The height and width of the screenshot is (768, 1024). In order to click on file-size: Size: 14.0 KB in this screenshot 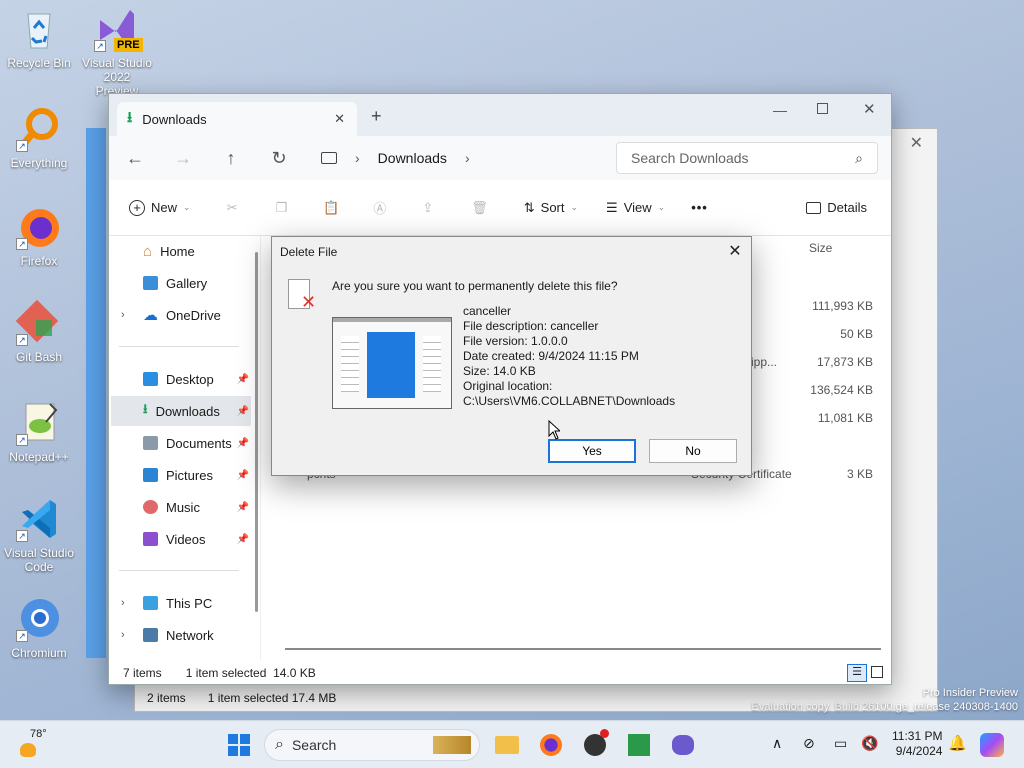, I will do `click(499, 371)`.